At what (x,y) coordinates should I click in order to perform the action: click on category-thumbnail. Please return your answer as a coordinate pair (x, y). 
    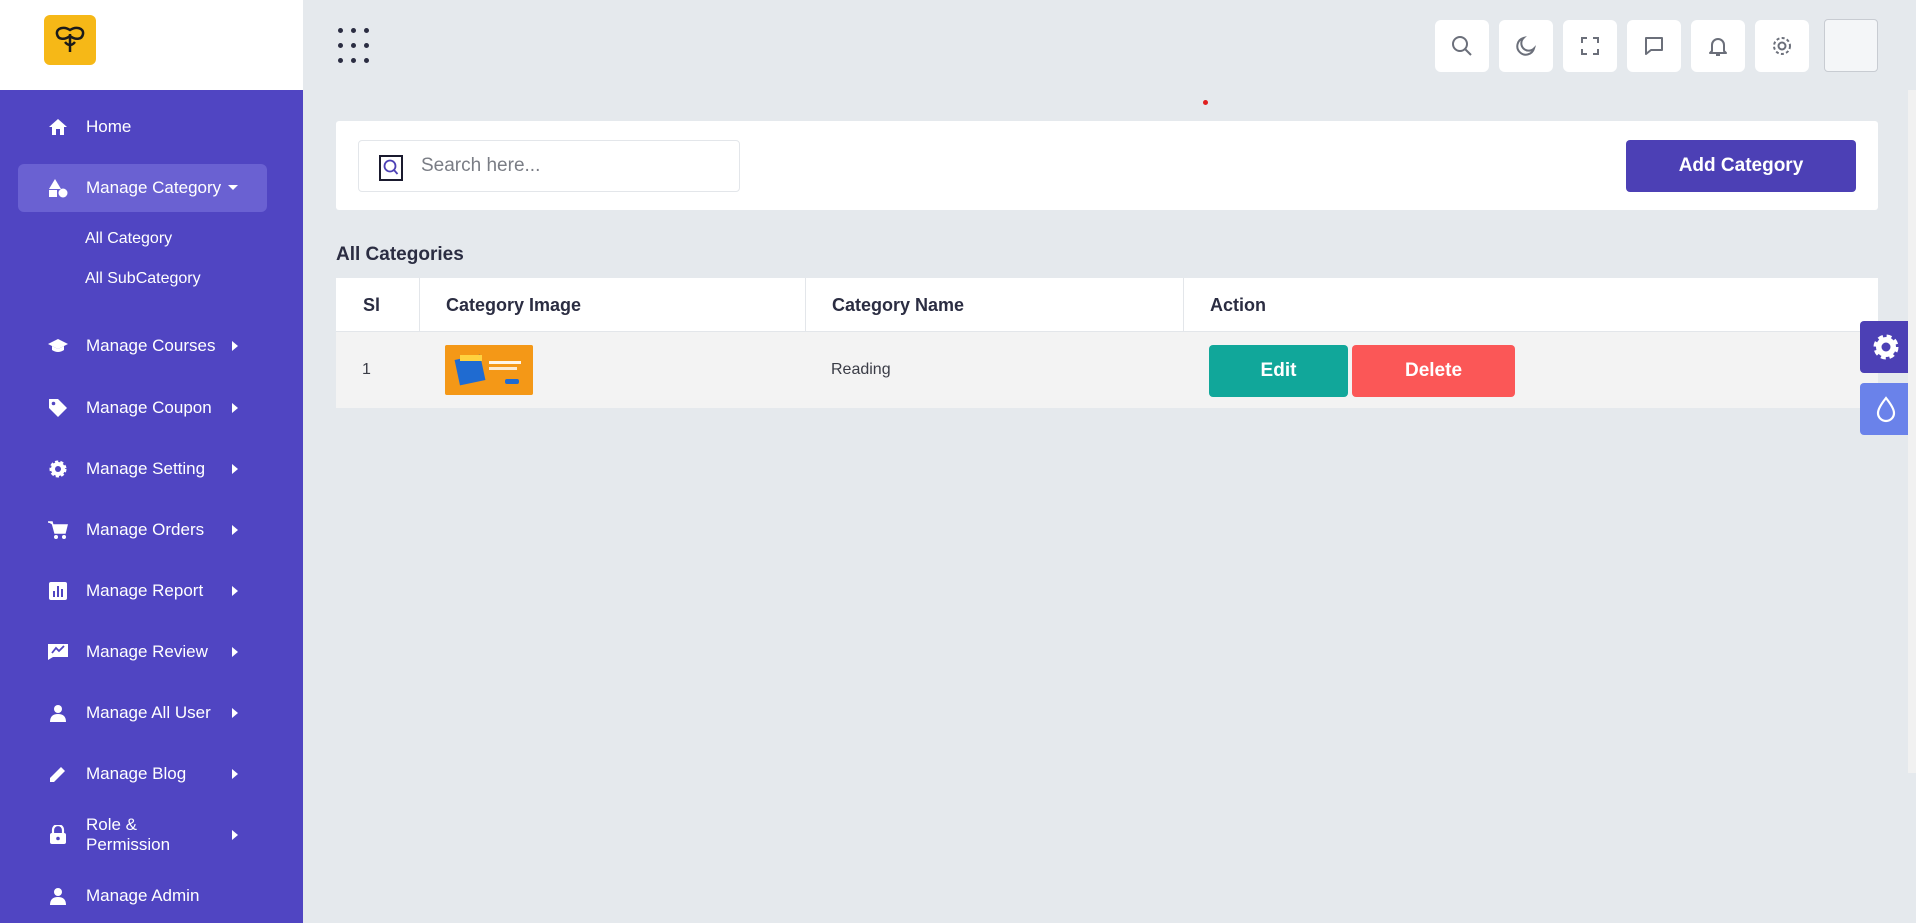
    Looking at the image, I should click on (489, 370).